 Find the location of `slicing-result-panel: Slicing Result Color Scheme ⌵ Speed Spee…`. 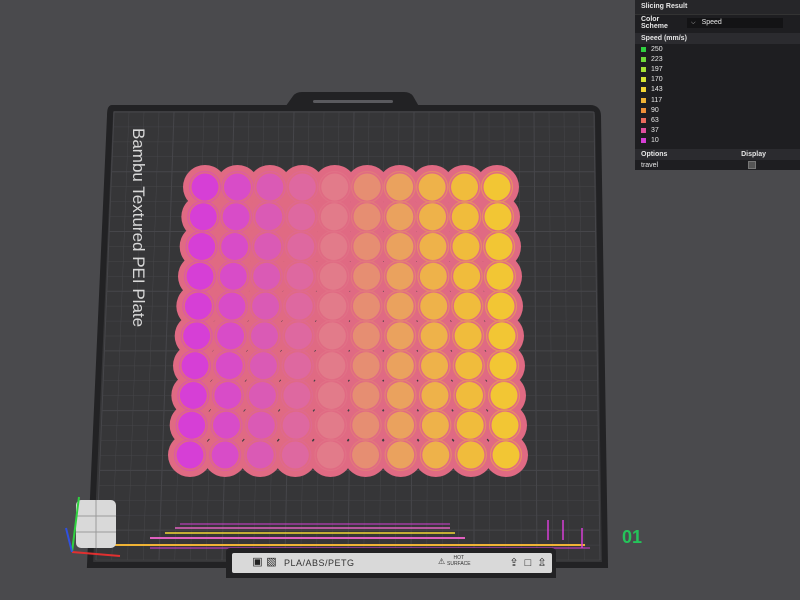

slicing-result-panel: Slicing Result Color Scheme ⌵ Speed Spee… is located at coordinates (717, 85).